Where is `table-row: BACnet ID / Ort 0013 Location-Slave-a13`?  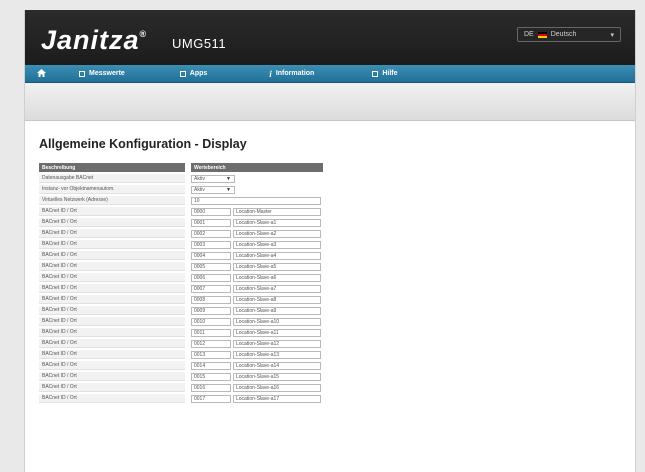
table-row: BACnet ID / Ort 0013 Location-Slave-a13 is located at coordinates (181, 354).